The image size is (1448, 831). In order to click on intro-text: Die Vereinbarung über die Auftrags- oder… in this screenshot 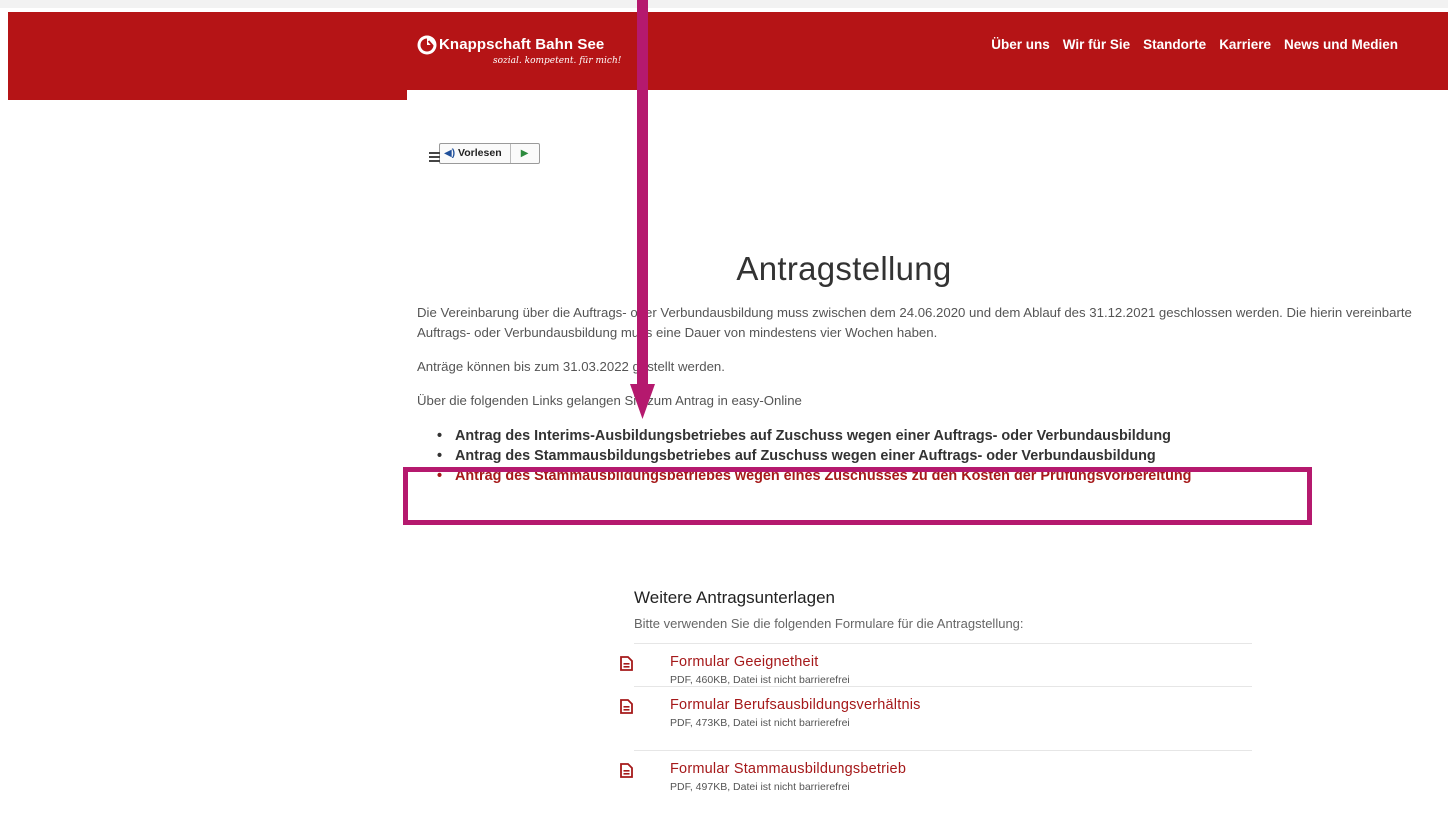, I will do `click(929, 364)`.